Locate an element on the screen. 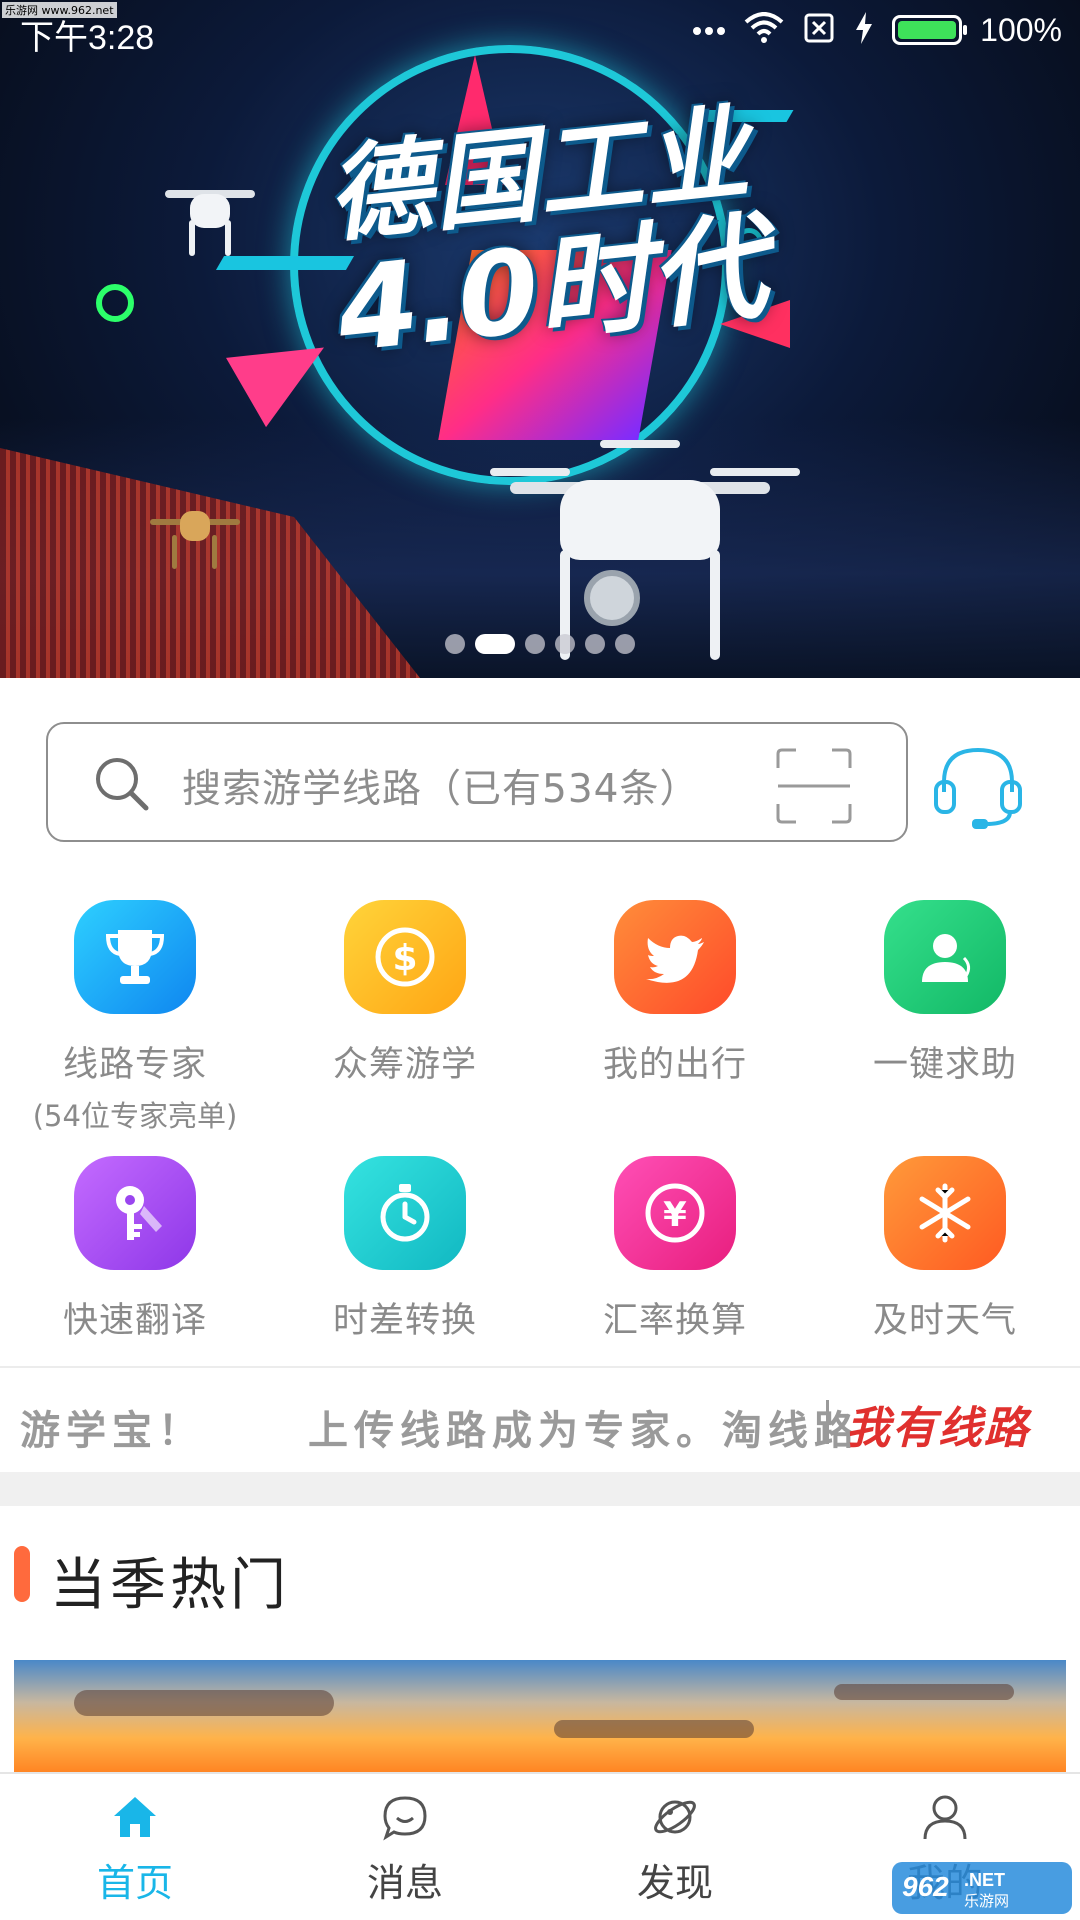  nav-home: 首页 is located at coordinates (135, 1847).